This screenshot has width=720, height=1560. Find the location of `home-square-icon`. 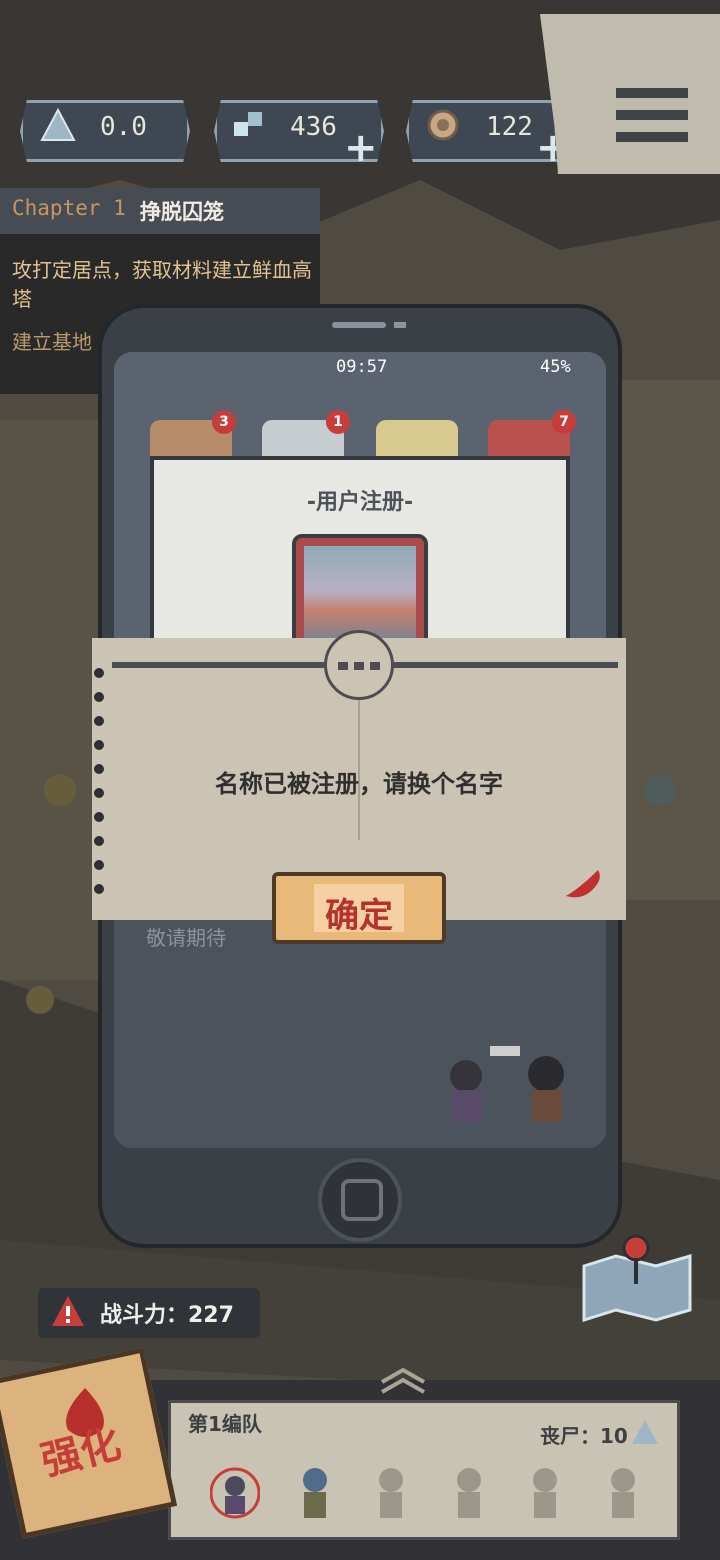

home-square-icon is located at coordinates (362, 1200).